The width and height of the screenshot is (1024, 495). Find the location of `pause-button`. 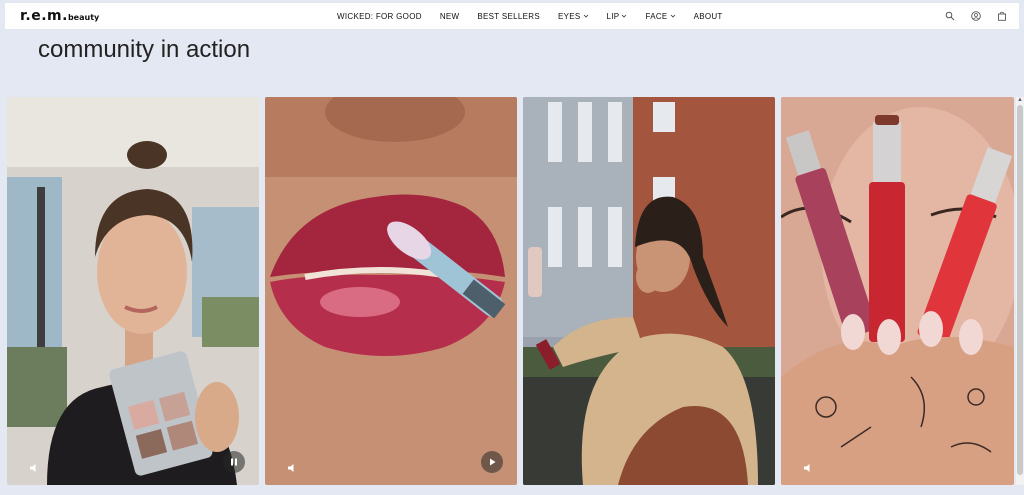

pause-button is located at coordinates (234, 462).